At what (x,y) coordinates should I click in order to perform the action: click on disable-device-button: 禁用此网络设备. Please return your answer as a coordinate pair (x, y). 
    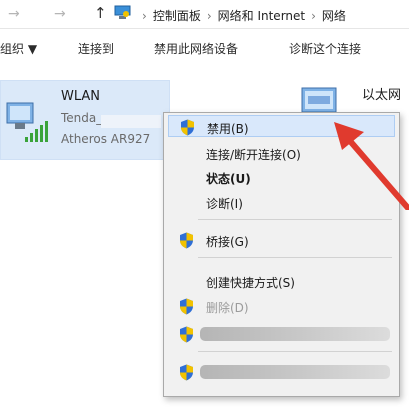
    Looking at the image, I should click on (196, 48).